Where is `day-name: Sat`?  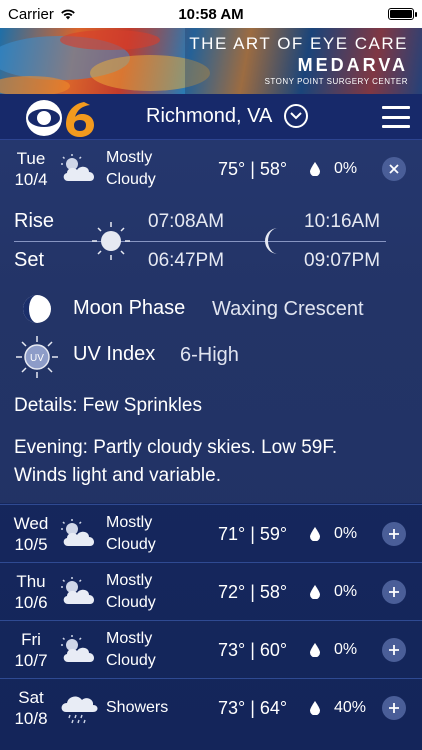
day-name: Sat is located at coordinates (31, 697).